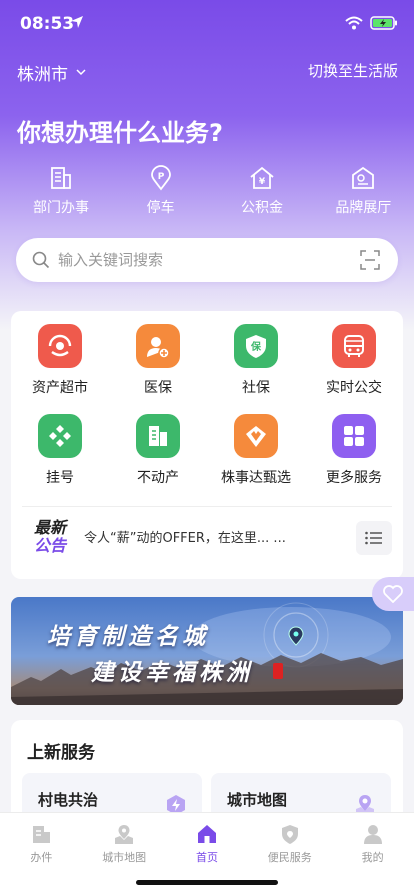 This screenshot has height=896, width=414. What do you see at coordinates (158, 436) in the screenshot?
I see `real-estate-icon` at bounding box center [158, 436].